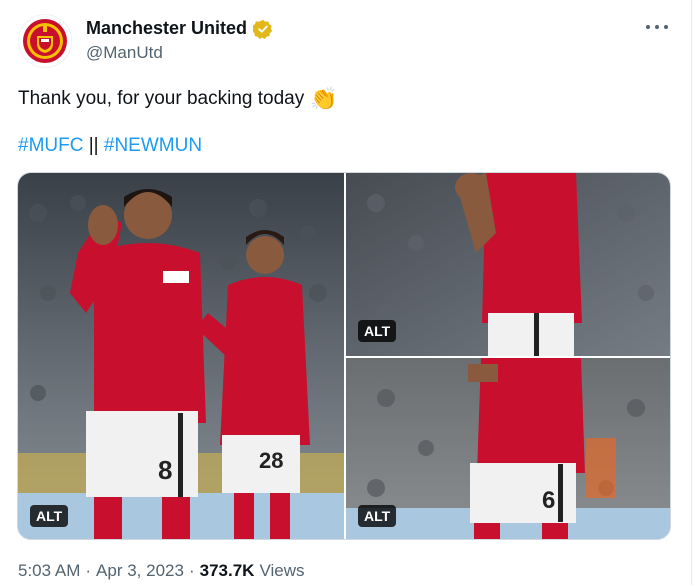  I want to click on hashtag-line: #MUFC || #NEWMUN, so click(110, 146).